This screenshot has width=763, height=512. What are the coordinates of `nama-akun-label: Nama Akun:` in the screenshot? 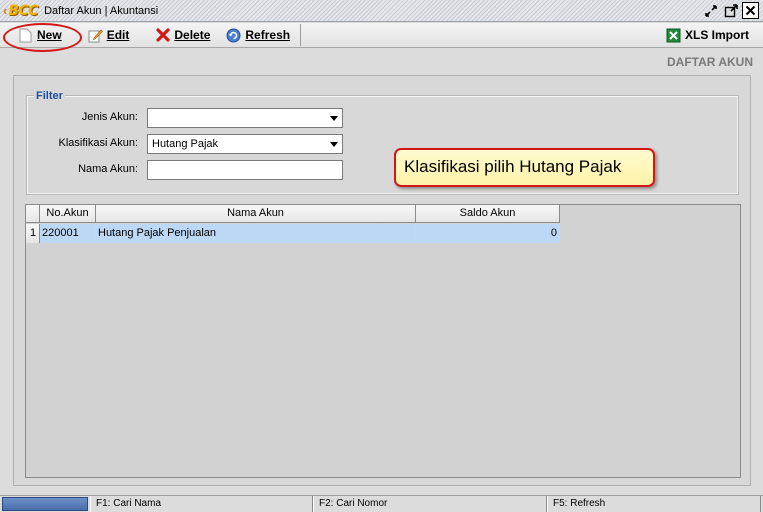 It's located at (108, 169).